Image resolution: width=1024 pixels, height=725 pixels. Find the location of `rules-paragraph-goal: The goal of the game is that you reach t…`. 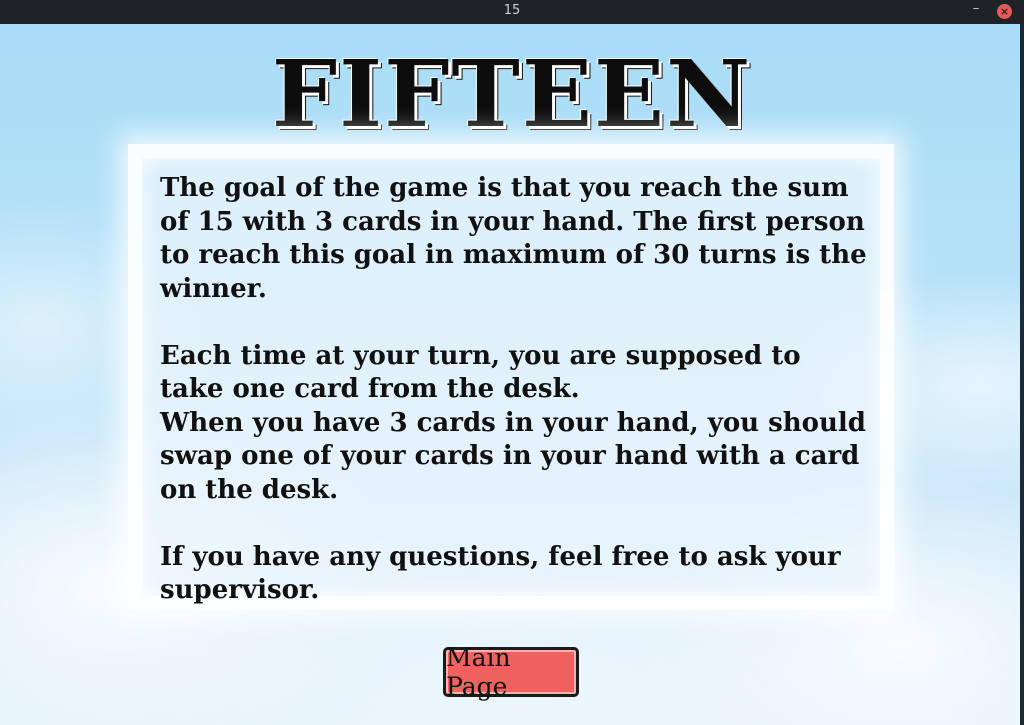

rules-paragraph-goal: The goal of the game is that you reach t… is located at coordinates (513, 238).